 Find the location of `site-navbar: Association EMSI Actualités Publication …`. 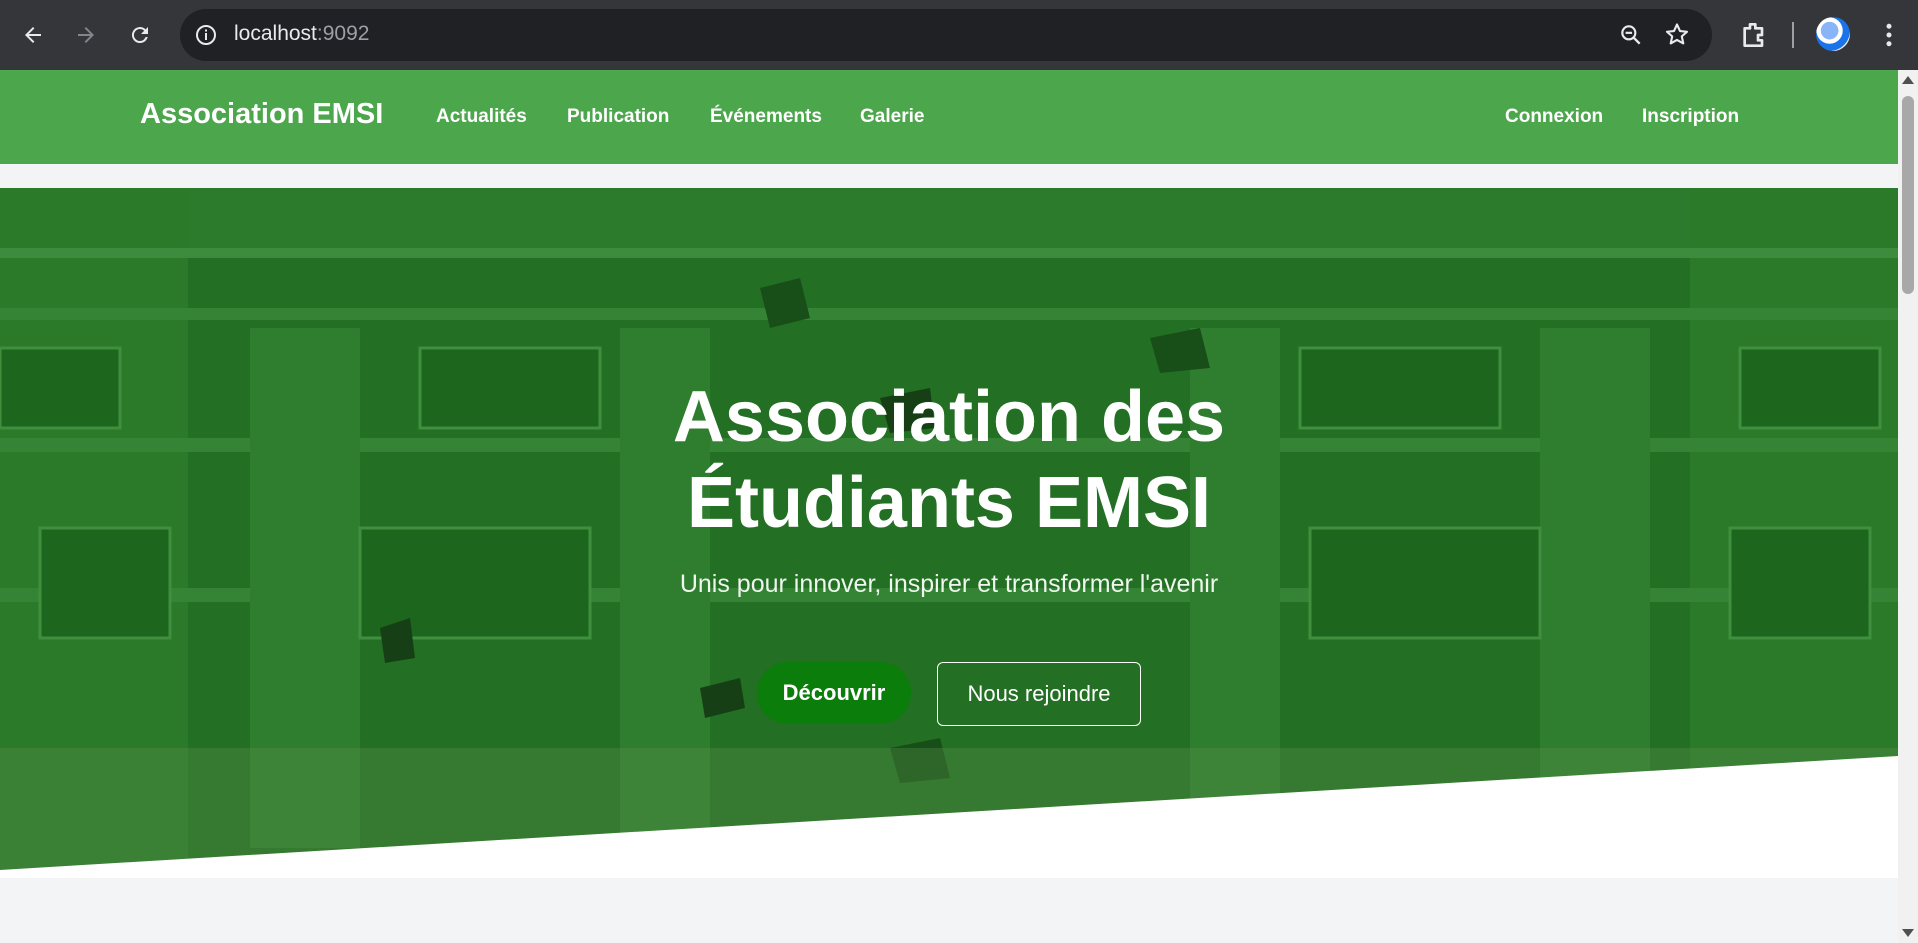

site-navbar: Association EMSI Actualités Publication … is located at coordinates (949, 117).